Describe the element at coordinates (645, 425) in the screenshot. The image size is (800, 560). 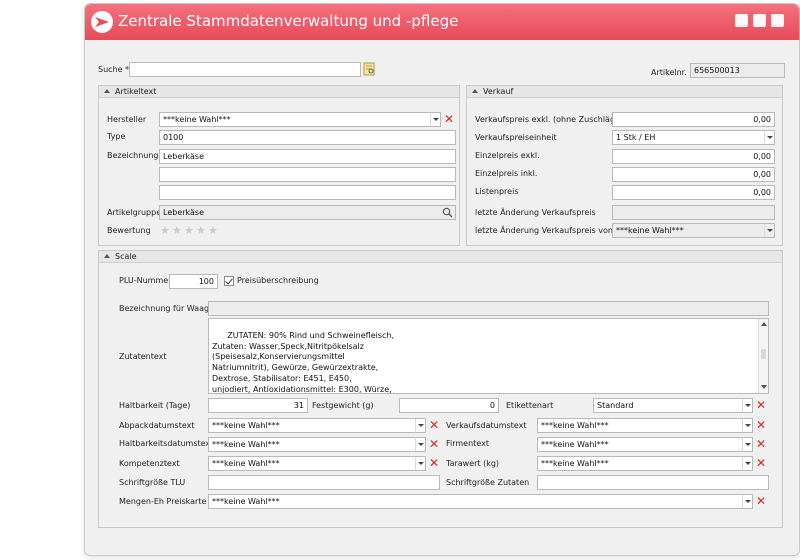
I see `verkaufsdatumstext-select: ***keine Wahl***` at that location.